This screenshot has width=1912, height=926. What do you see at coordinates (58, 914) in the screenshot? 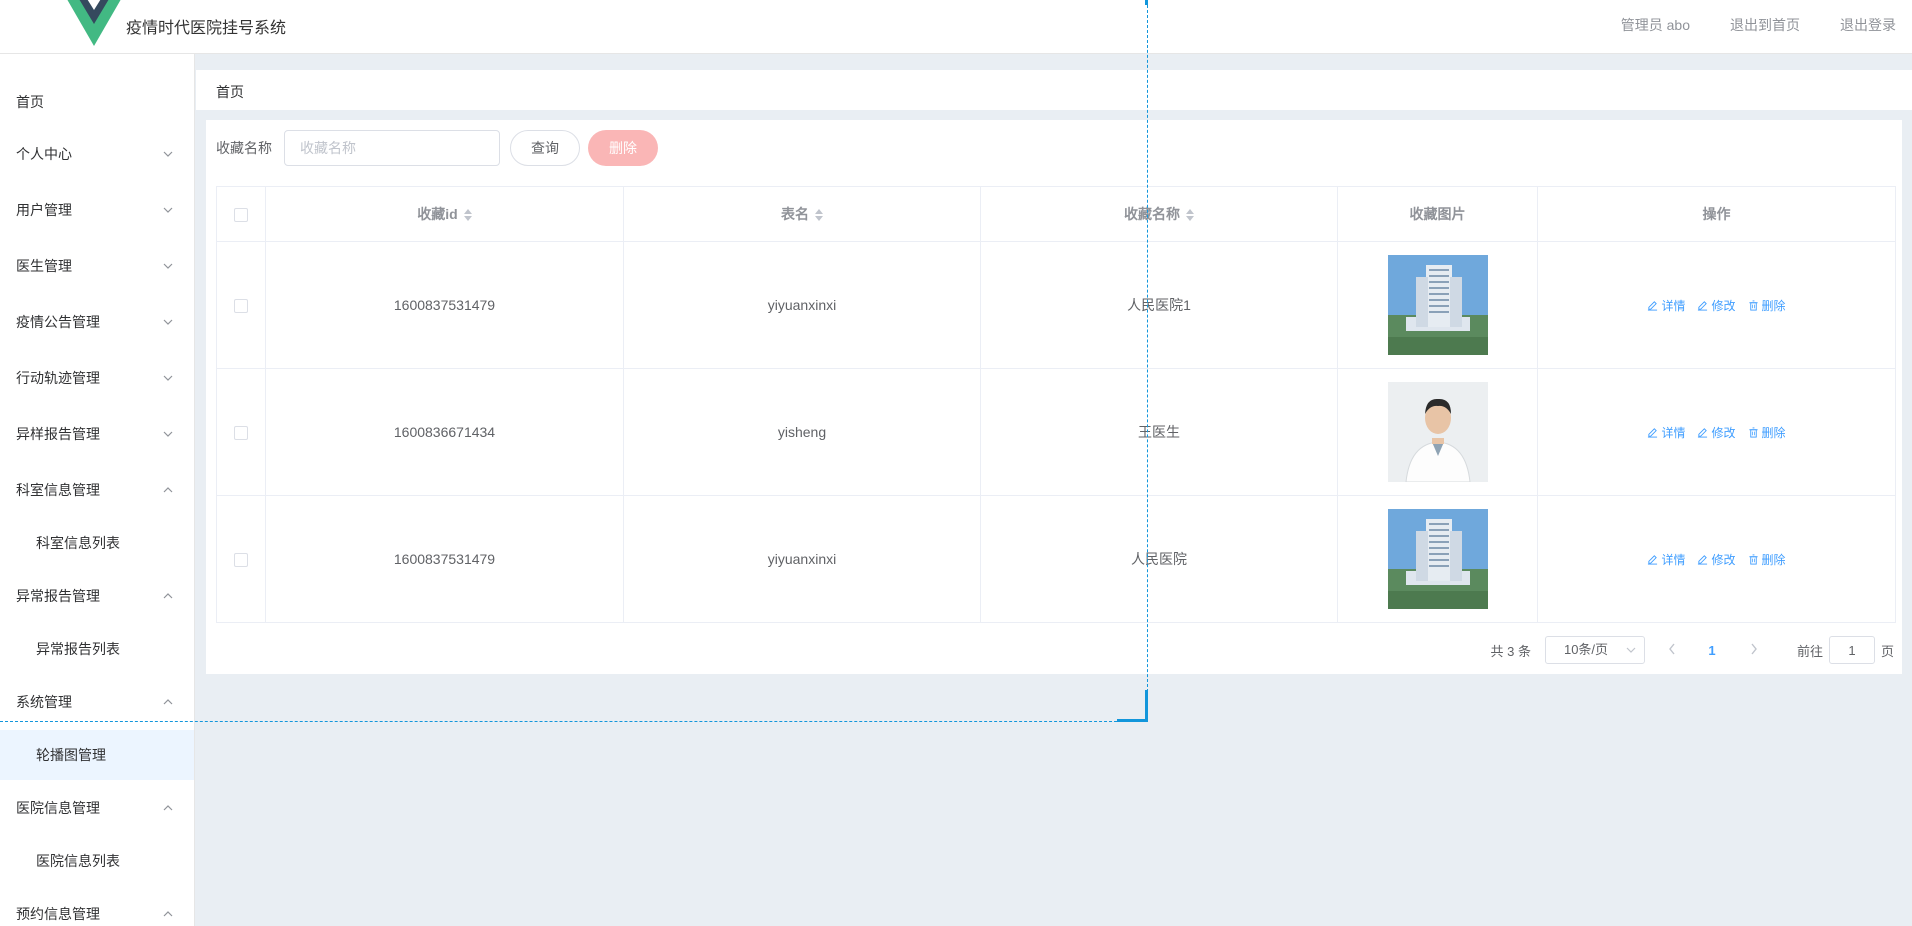
I see `sidebar-item-label: 预约信息管理` at bounding box center [58, 914].